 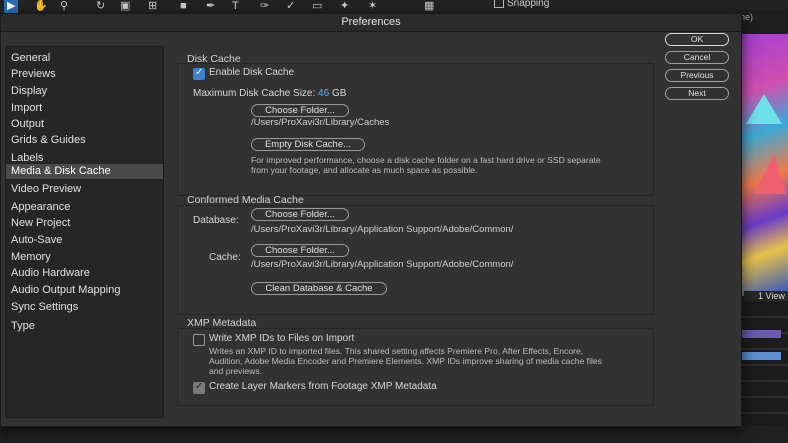 I want to click on snapping-toggle: Snapping, so click(x=521, y=4).